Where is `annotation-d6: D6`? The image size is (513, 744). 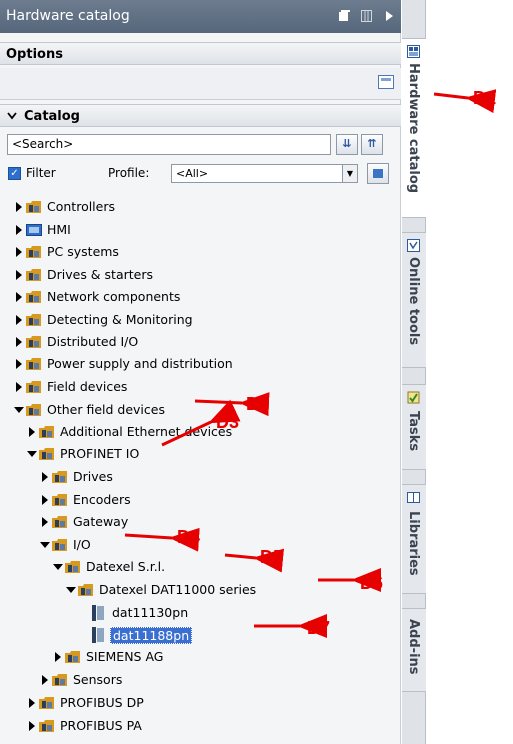 annotation-d6: D6 is located at coordinates (372, 583).